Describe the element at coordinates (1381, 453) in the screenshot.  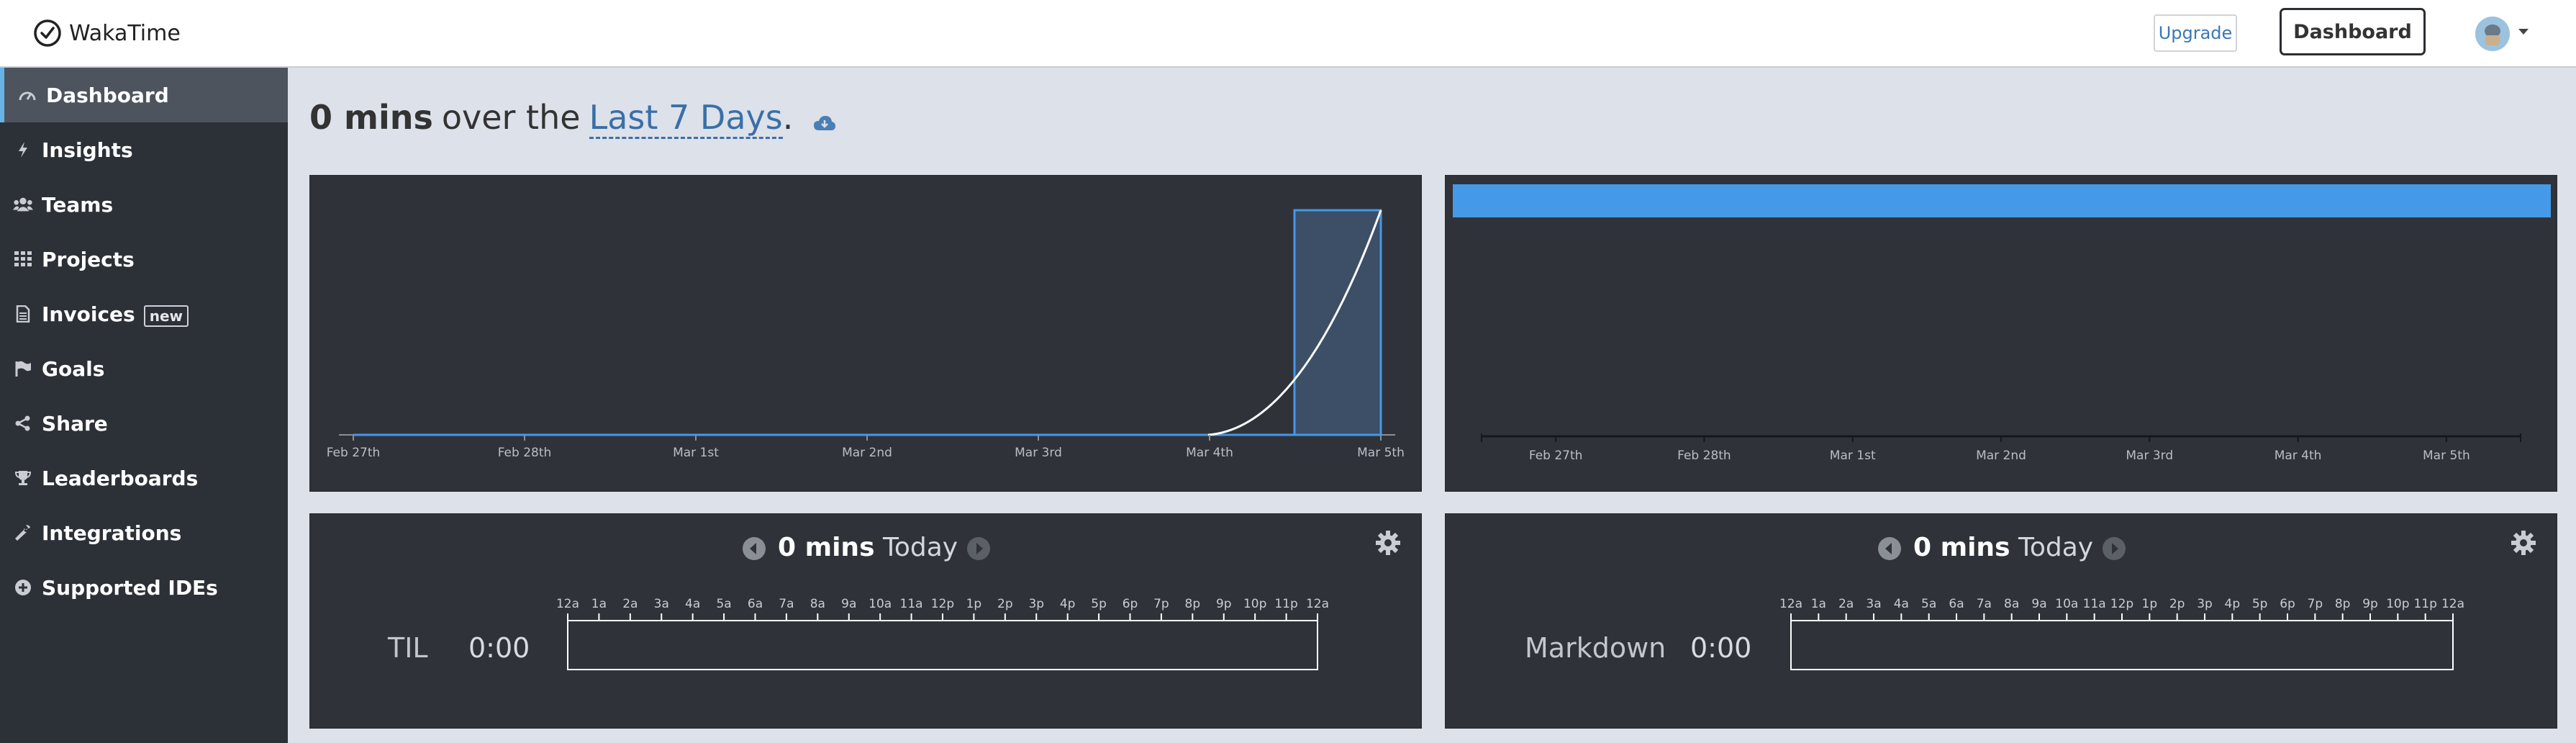
I see `x-tick-label: Mar 5th` at that location.